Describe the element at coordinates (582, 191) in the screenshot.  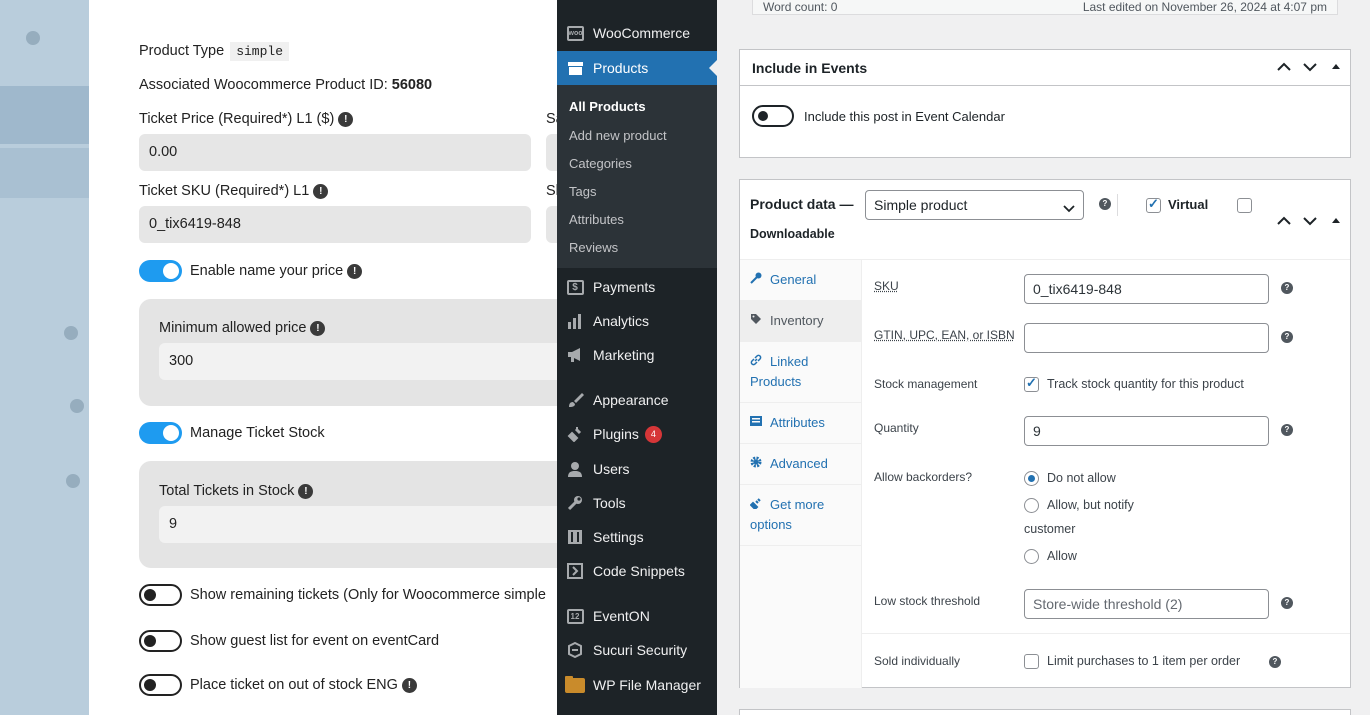
I see `submenu-tags: Tags` at that location.